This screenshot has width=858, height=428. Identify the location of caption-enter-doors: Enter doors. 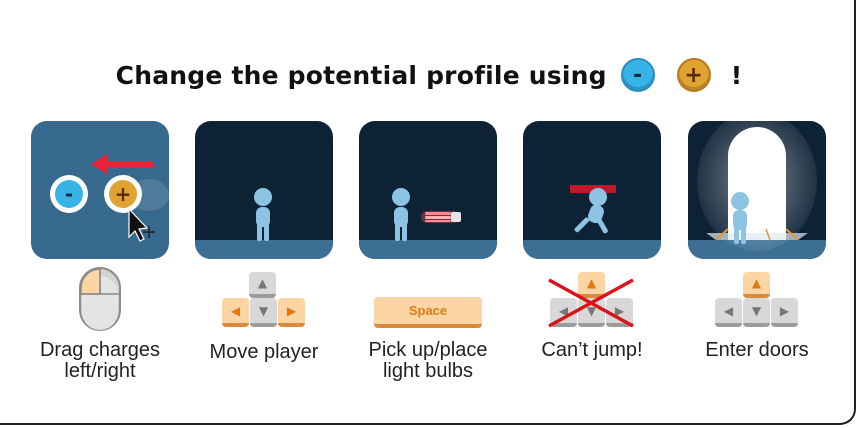
(757, 350).